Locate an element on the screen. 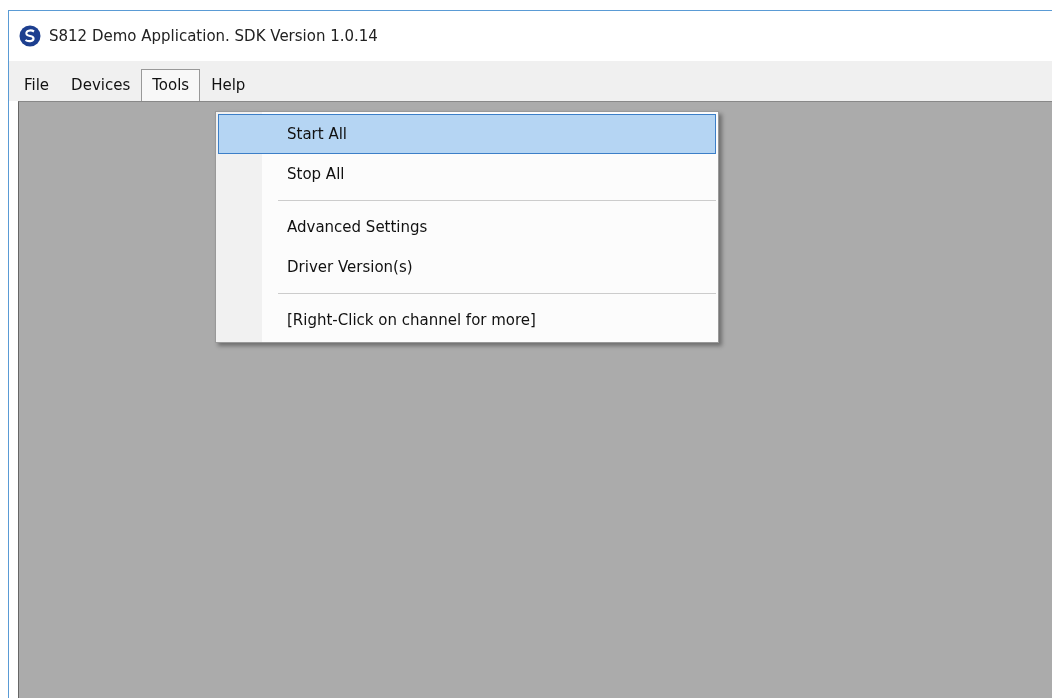  menu-item: Stop All is located at coordinates (467, 174).